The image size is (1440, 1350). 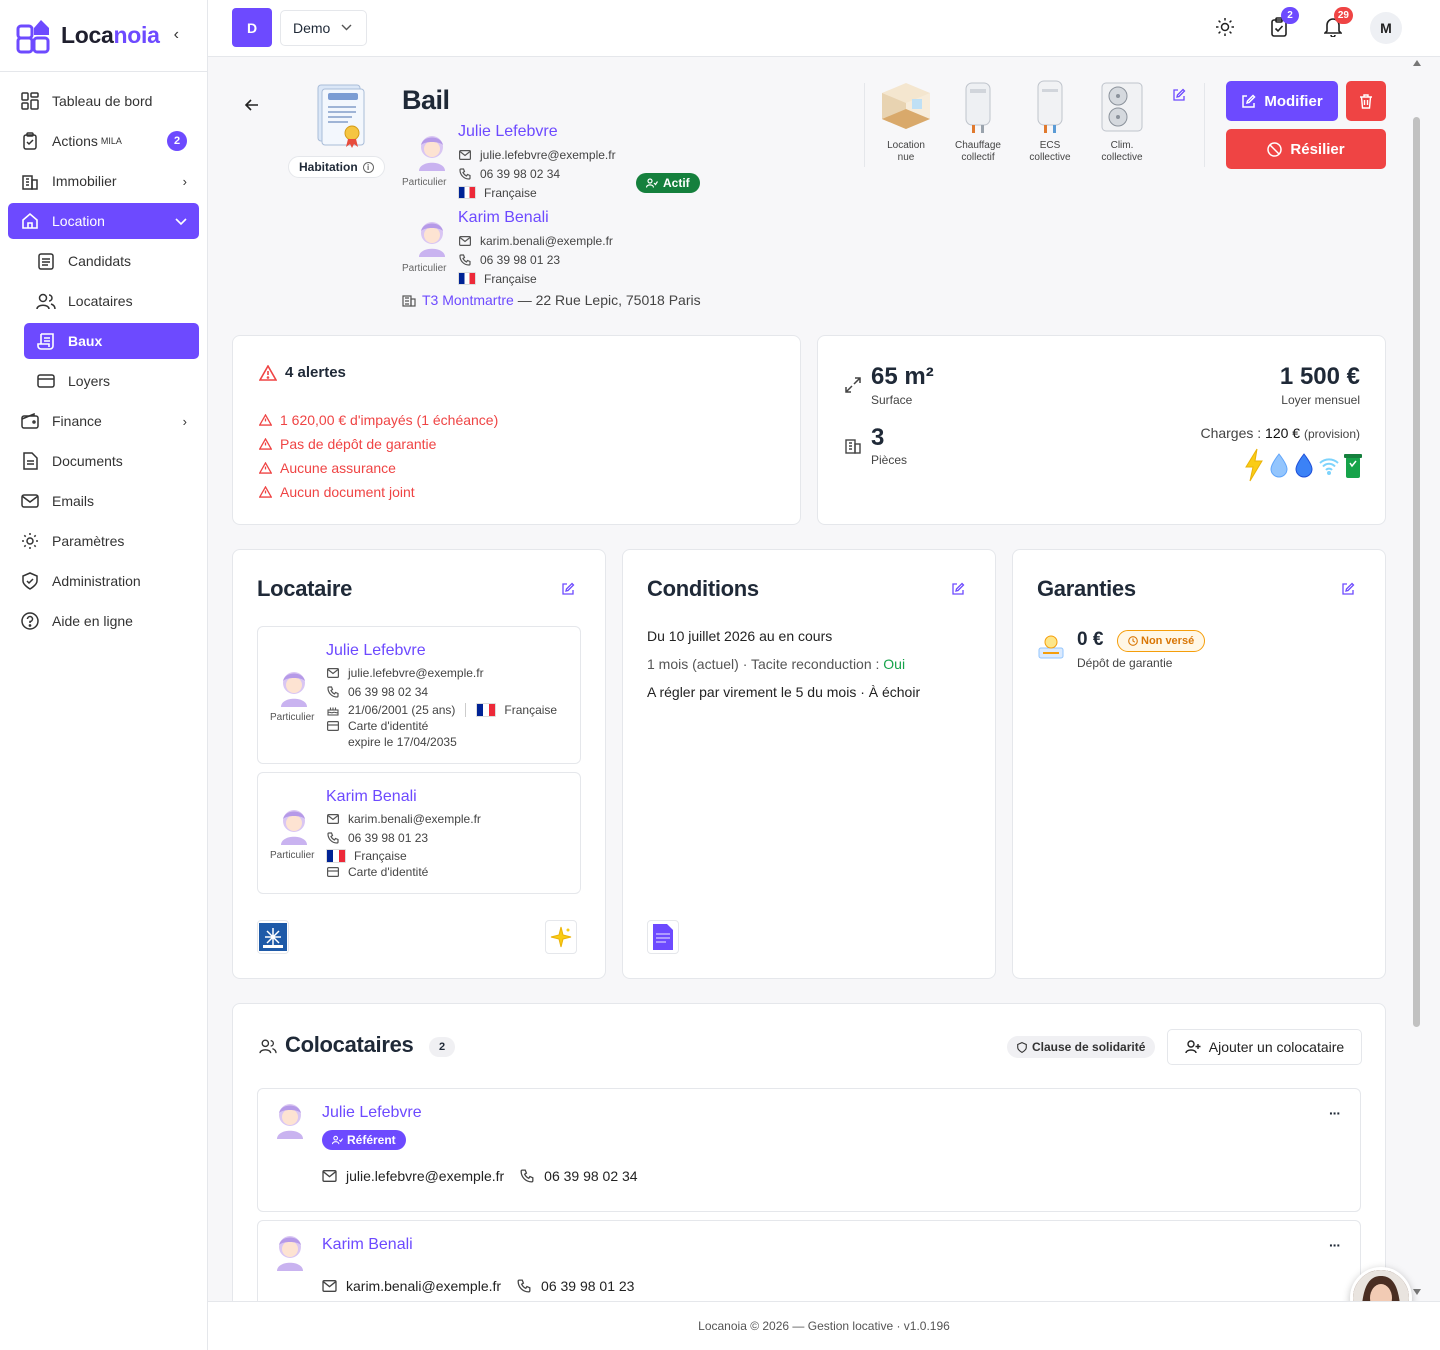 I want to click on sidebar-item-location: Location, so click(x=103, y=221).